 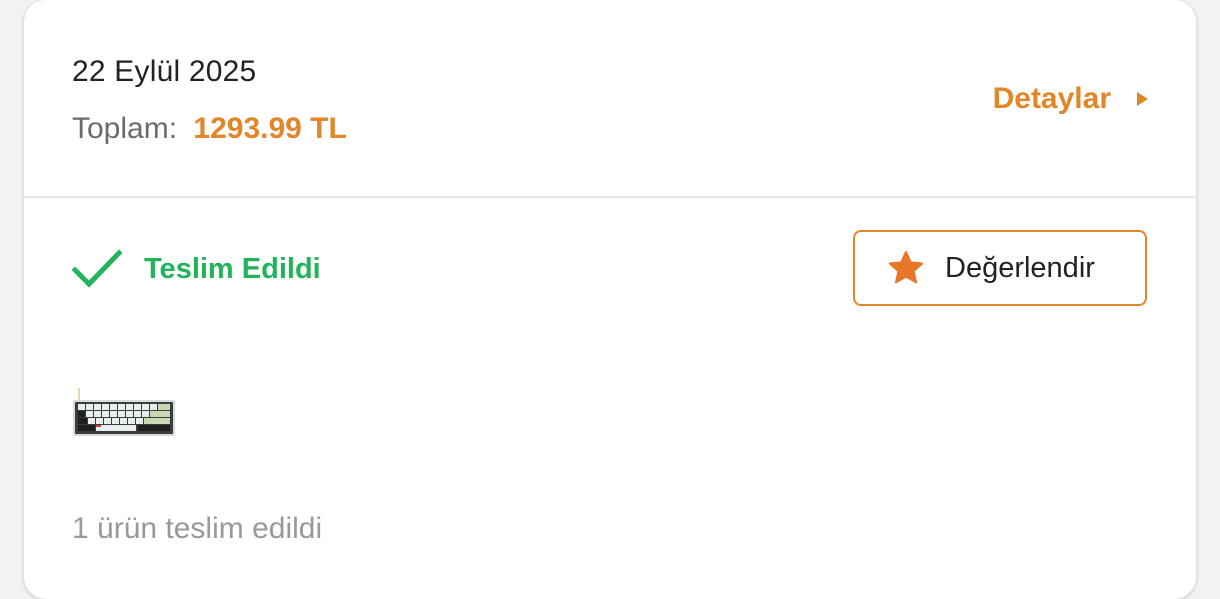 I want to click on rate-button: Değerlendir, so click(x=1000, y=268).